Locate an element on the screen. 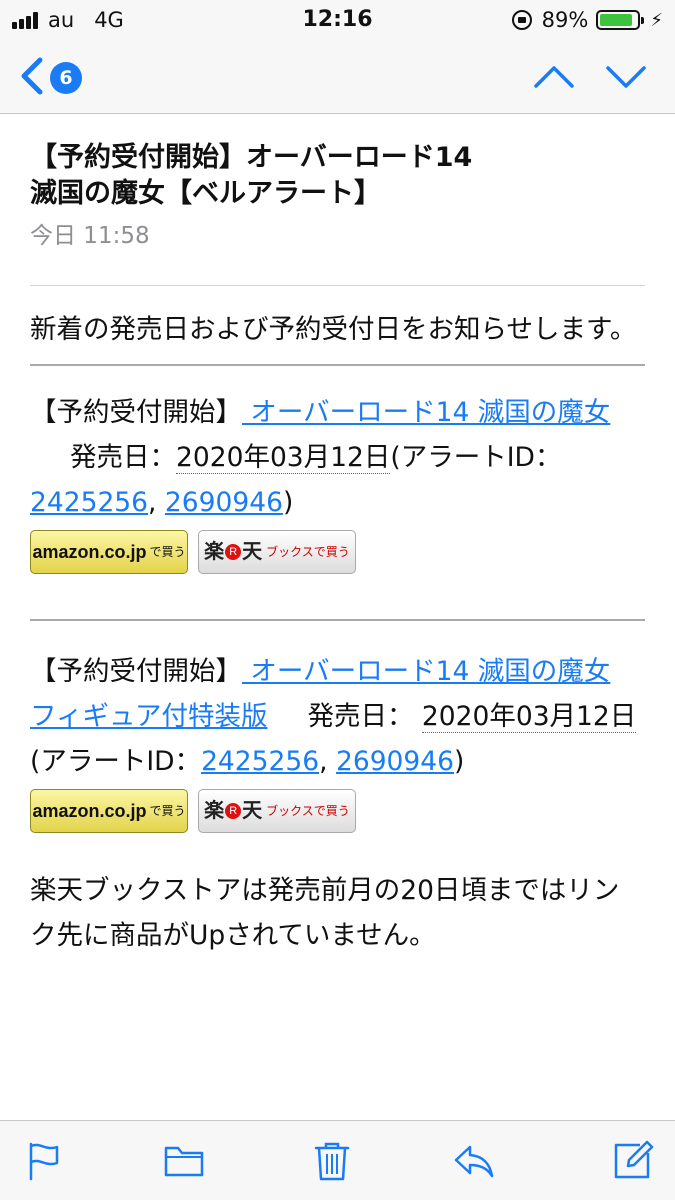 This screenshot has height=1200, width=675. subject-line-2: 滅国の魔女【ベルアラート】 is located at coordinates (205, 193).